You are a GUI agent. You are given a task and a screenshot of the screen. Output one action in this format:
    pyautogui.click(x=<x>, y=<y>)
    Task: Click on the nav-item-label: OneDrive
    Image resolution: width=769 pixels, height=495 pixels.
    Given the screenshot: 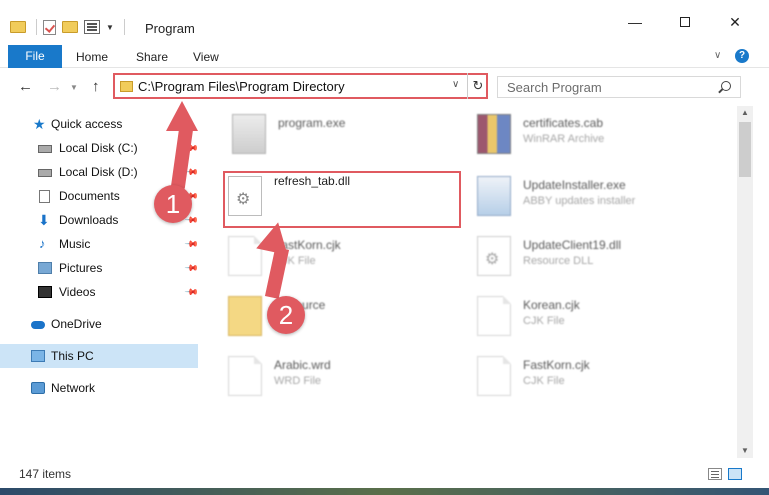 What is the action you would take?
    pyautogui.click(x=76, y=324)
    